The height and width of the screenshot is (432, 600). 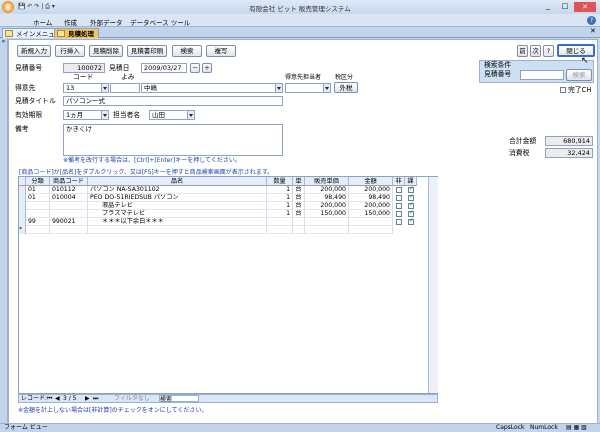 I want to click on ribbon-tab-home: ホーム, so click(x=42, y=22).